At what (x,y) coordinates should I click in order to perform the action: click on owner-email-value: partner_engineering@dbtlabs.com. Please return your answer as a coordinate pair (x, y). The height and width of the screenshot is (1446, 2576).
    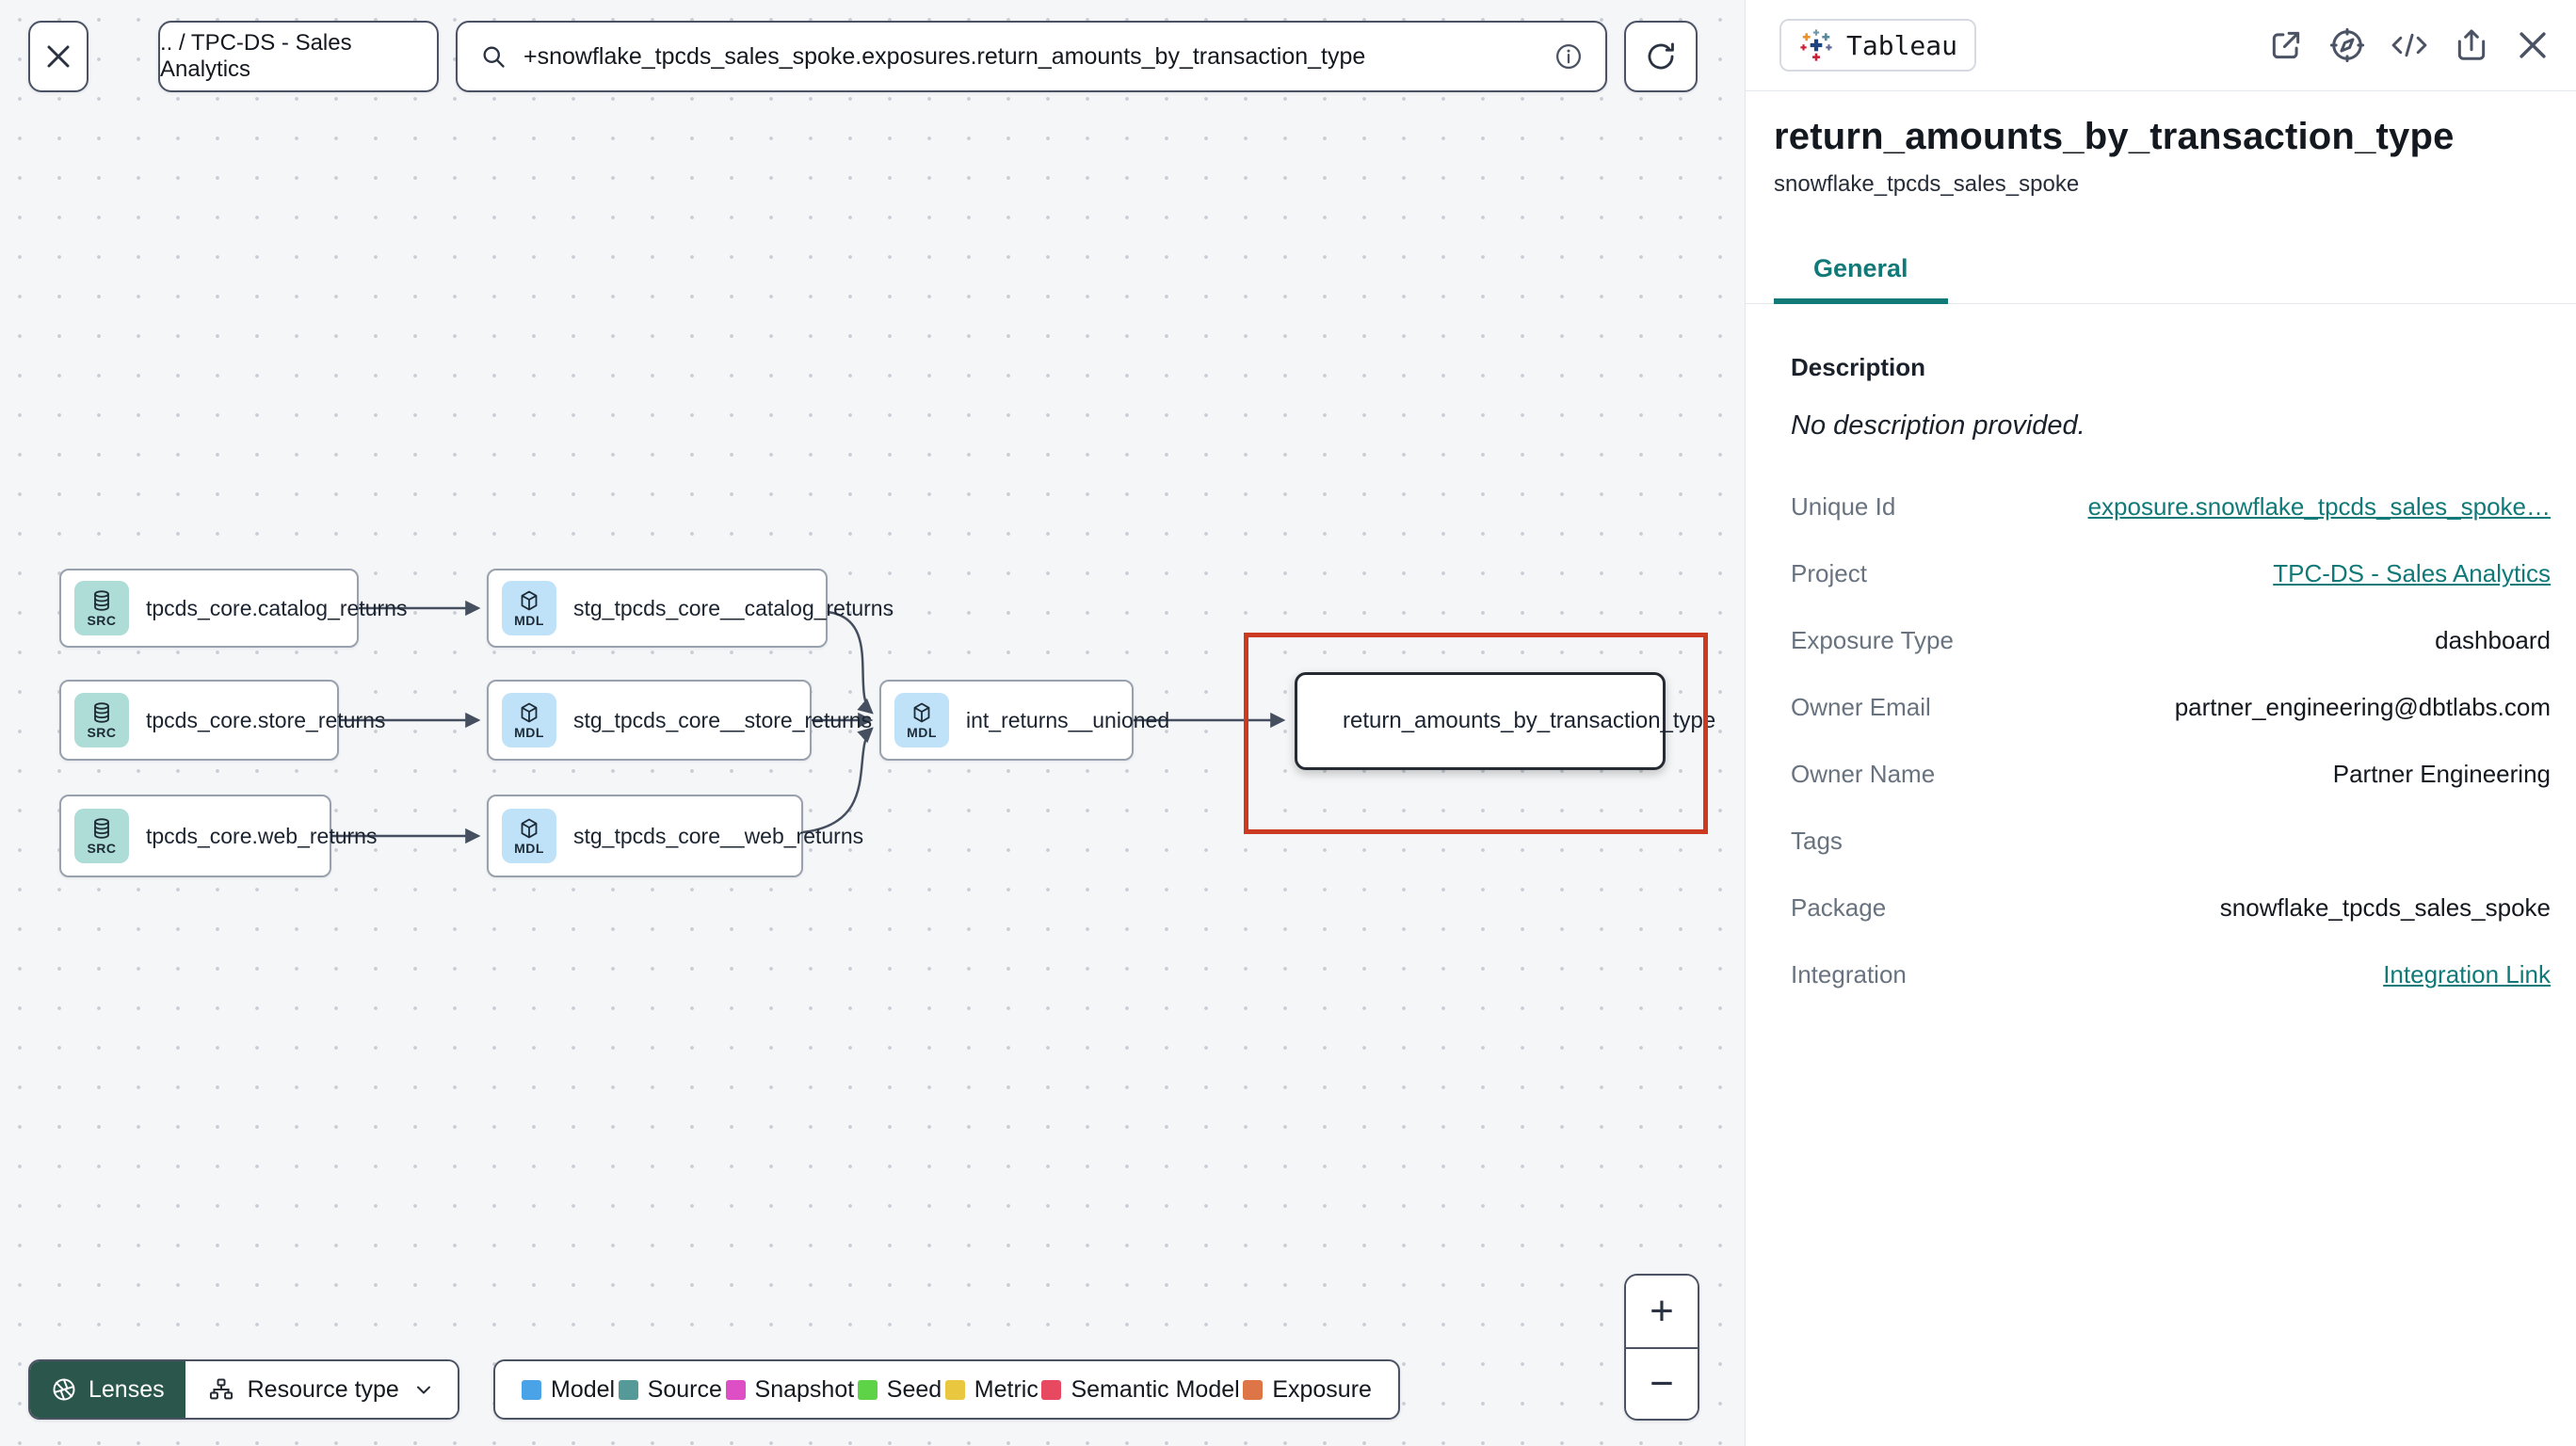
    Looking at the image, I should click on (2362, 707).